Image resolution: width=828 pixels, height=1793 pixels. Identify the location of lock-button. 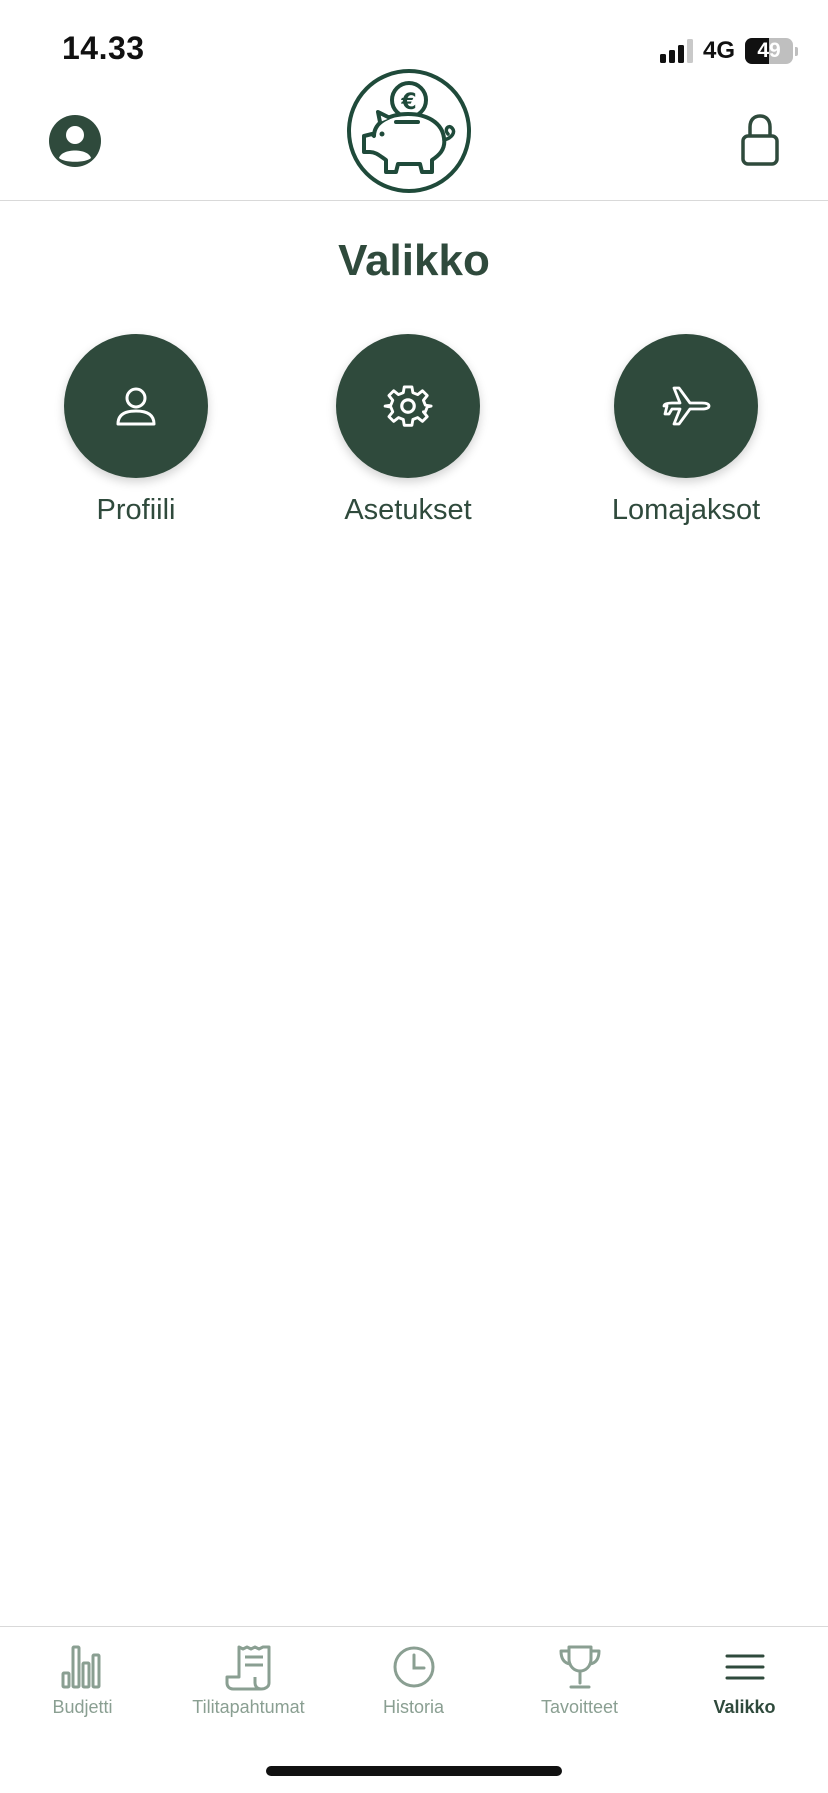
(760, 140).